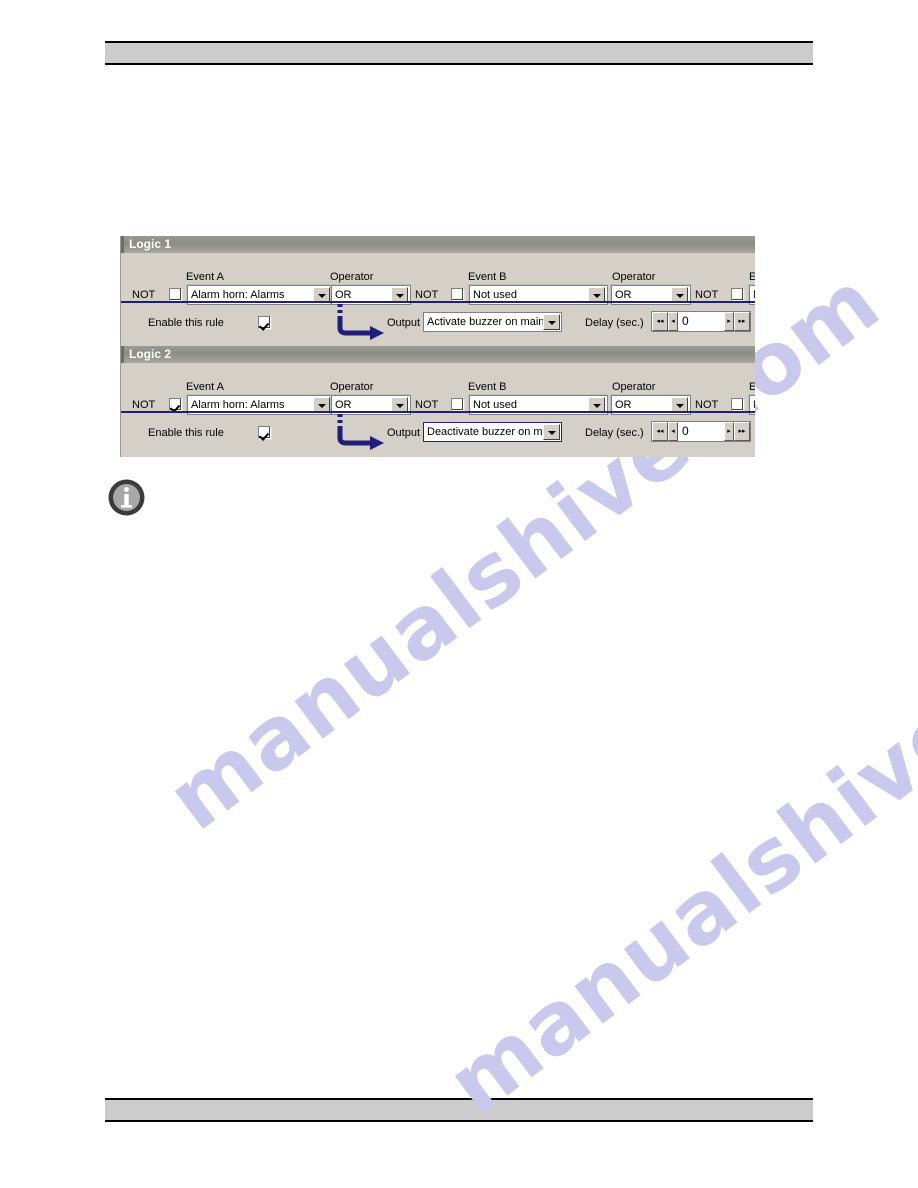  What do you see at coordinates (438, 244) in the screenshot?
I see `group-title: Logic 1` at bounding box center [438, 244].